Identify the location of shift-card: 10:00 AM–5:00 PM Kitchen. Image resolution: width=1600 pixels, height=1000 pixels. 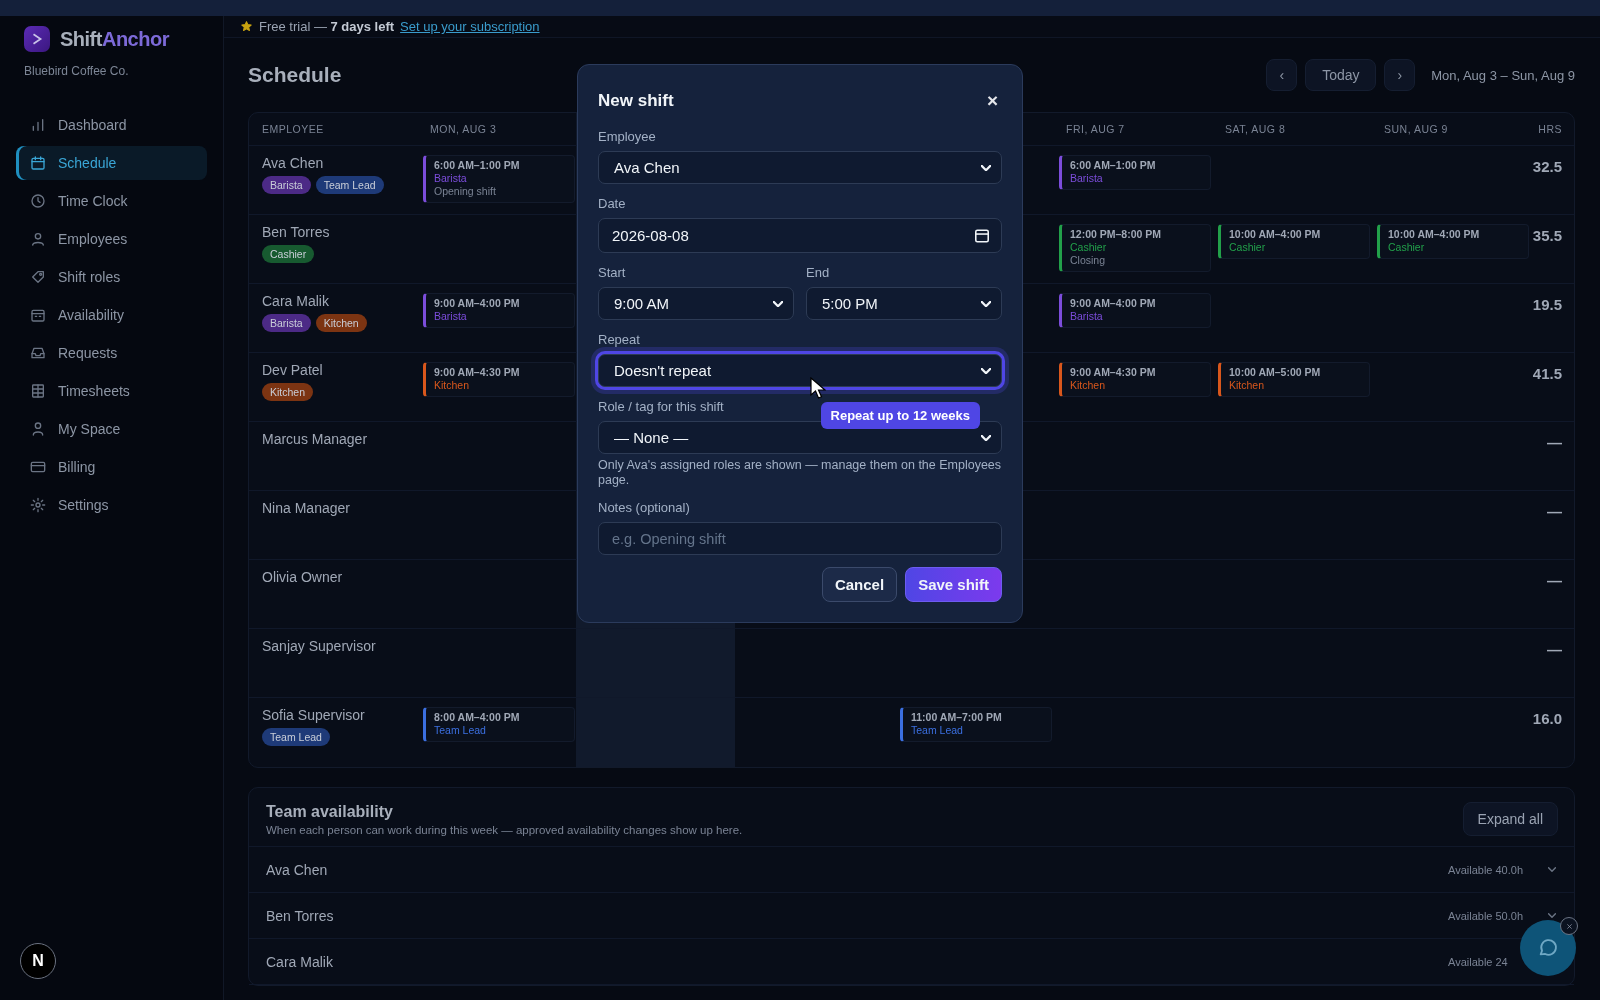
(1294, 379).